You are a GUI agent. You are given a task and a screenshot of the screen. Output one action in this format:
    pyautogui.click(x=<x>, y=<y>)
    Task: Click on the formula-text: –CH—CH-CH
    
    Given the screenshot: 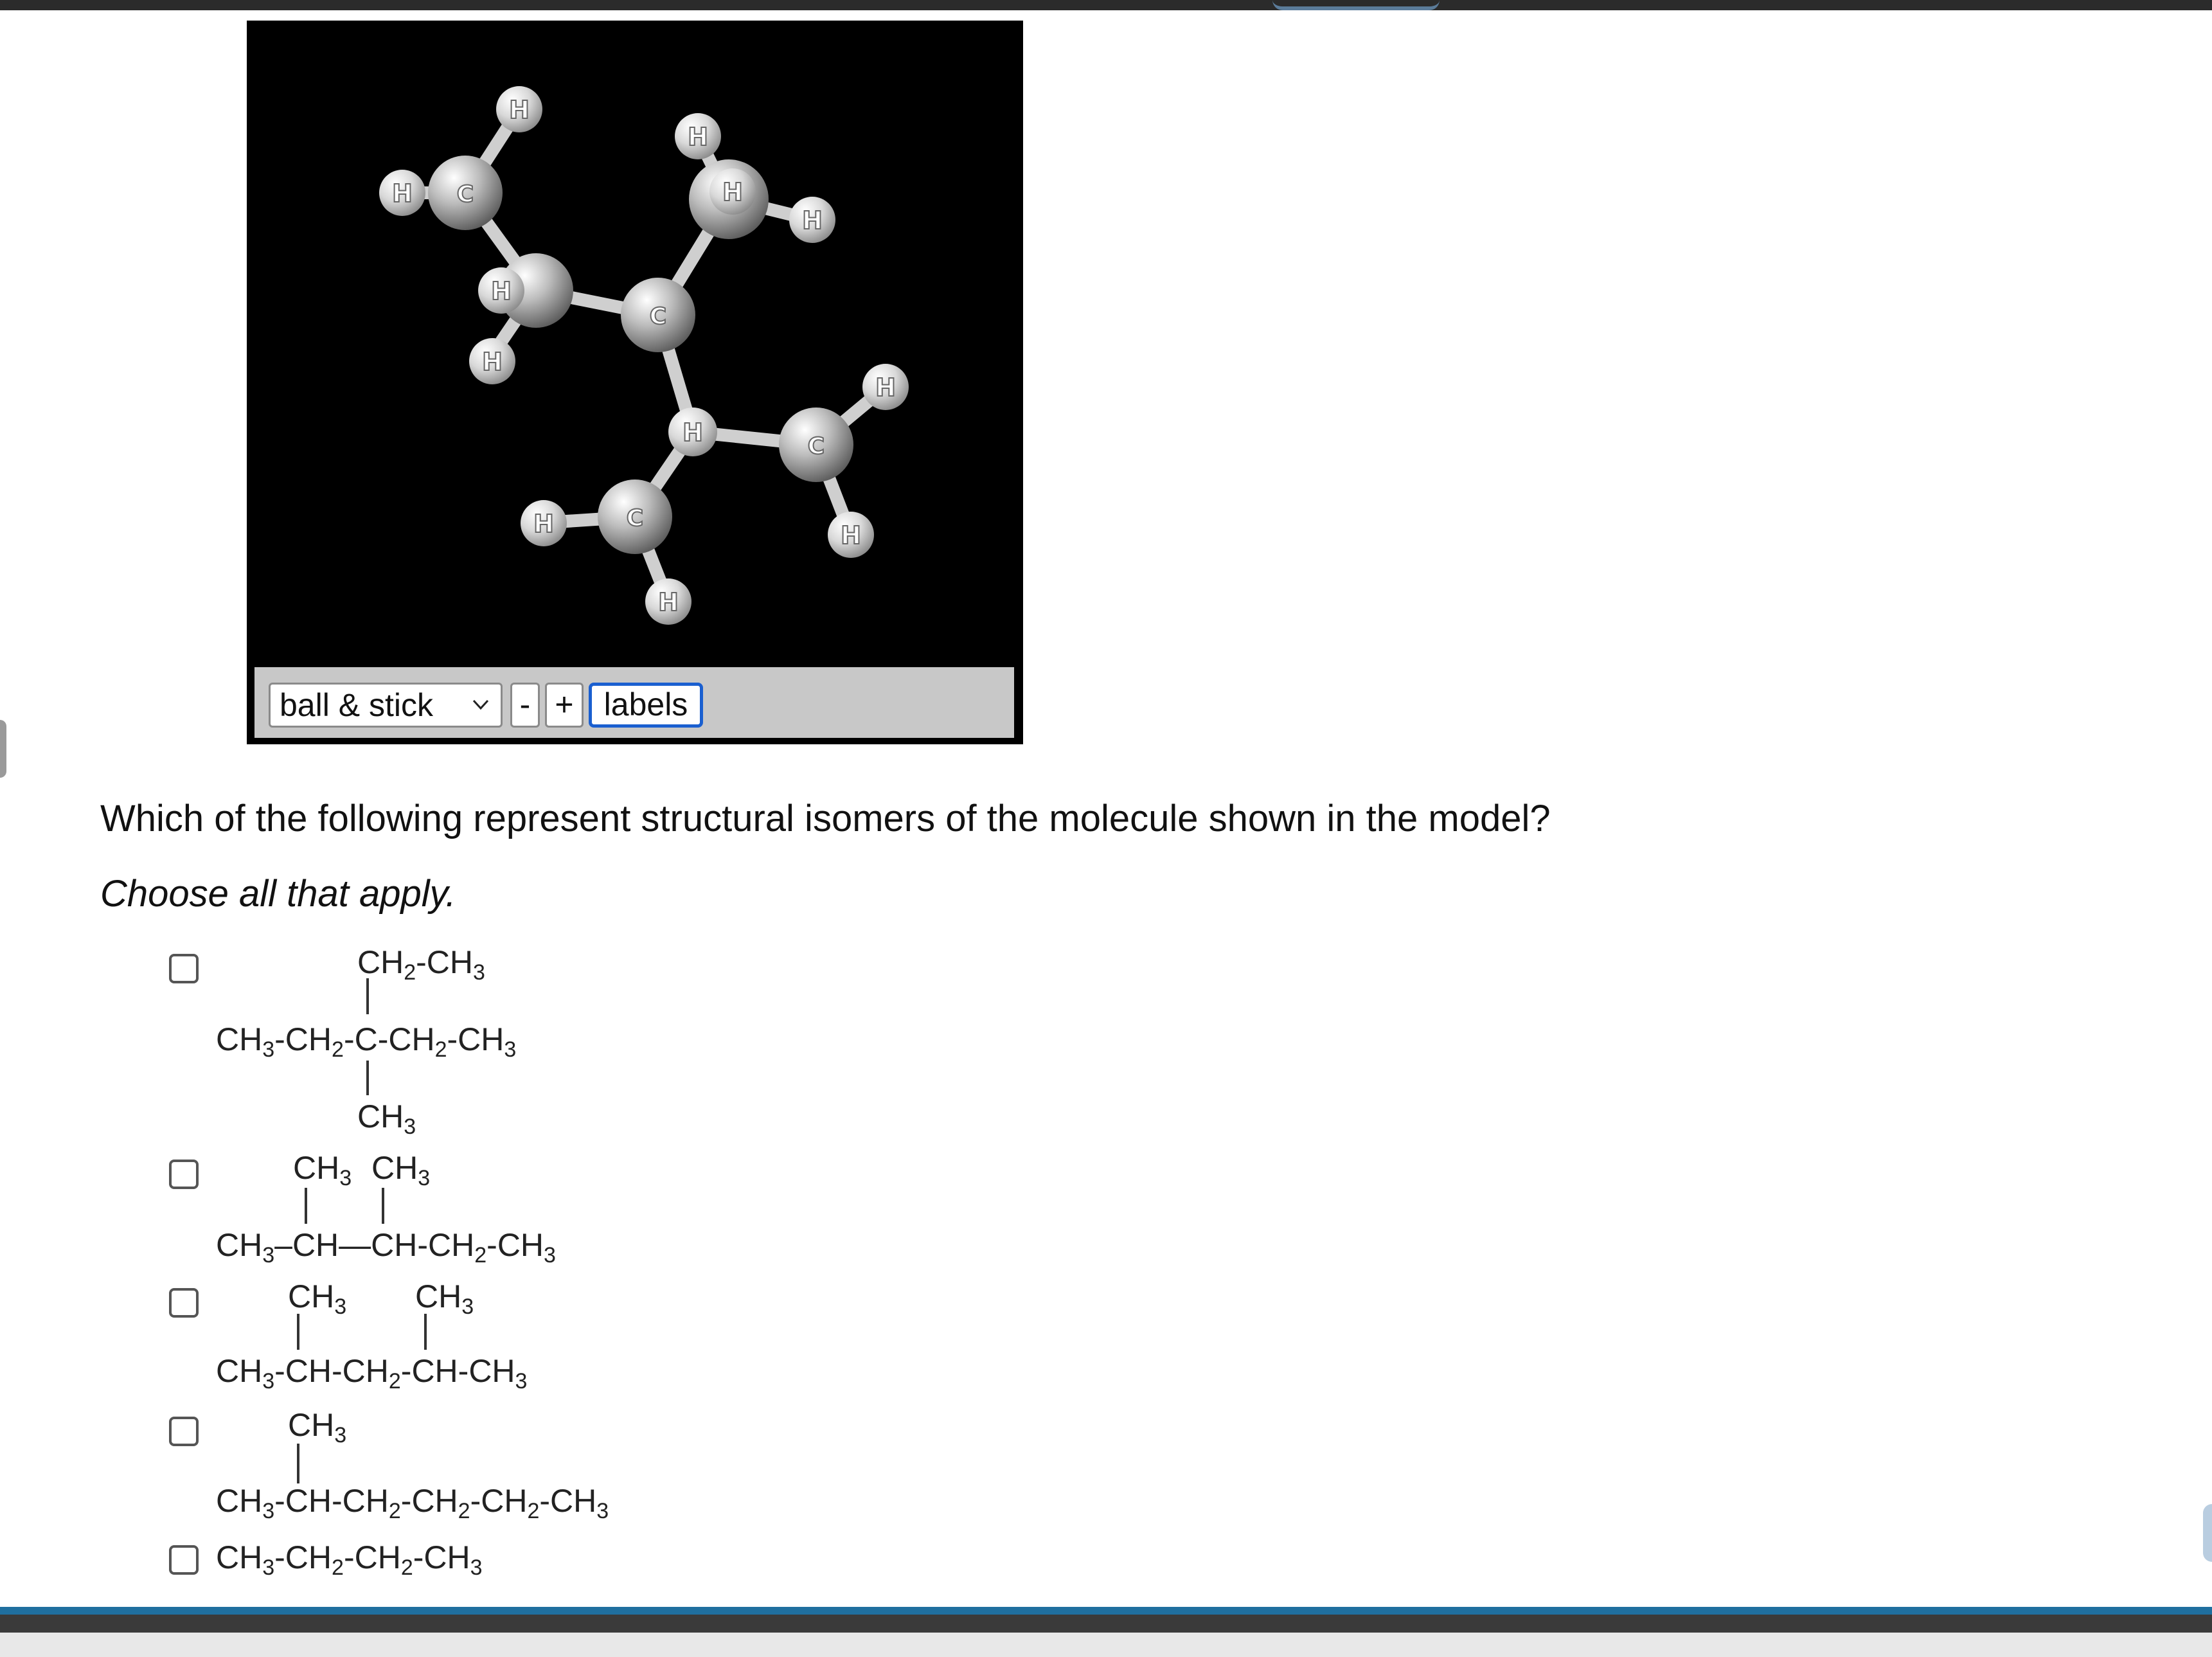 What is the action you would take?
    pyautogui.click(x=374, y=1245)
    